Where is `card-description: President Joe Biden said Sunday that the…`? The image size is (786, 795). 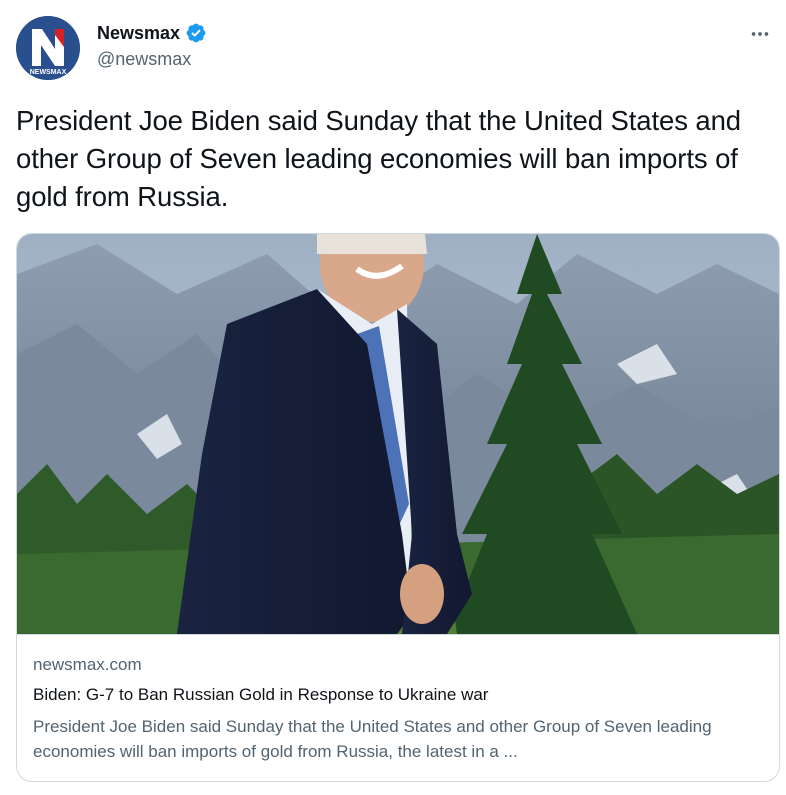 card-description: President Joe Biden said Sunday that the… is located at coordinates (372, 739).